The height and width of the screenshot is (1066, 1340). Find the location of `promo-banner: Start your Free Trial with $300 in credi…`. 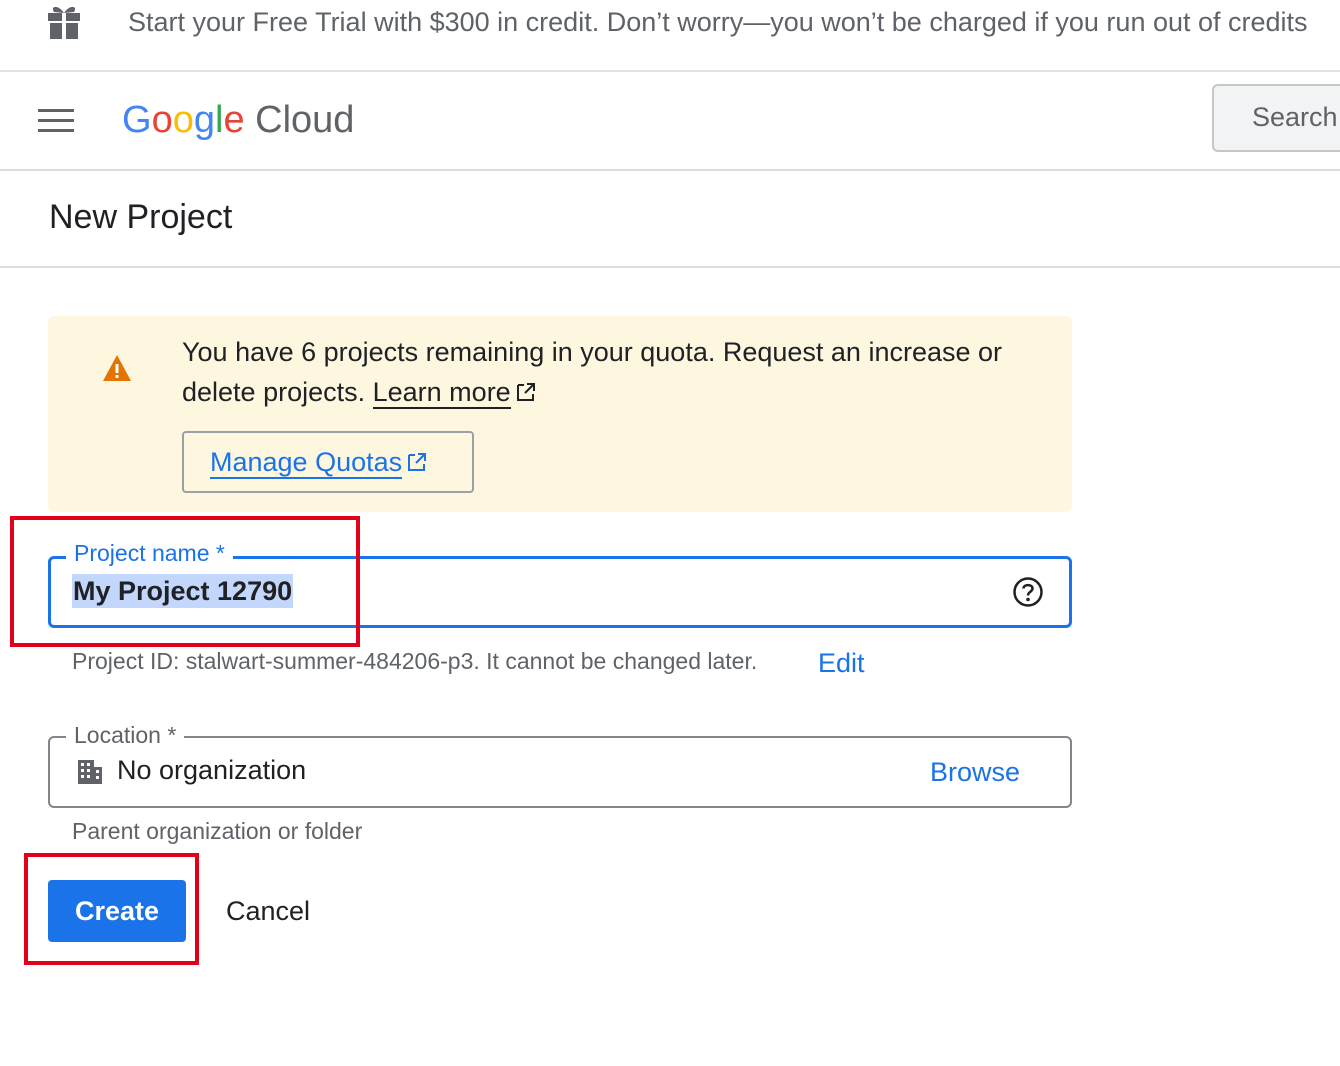

promo-banner: Start your Free Trial with $300 in credi… is located at coordinates (670, 36).